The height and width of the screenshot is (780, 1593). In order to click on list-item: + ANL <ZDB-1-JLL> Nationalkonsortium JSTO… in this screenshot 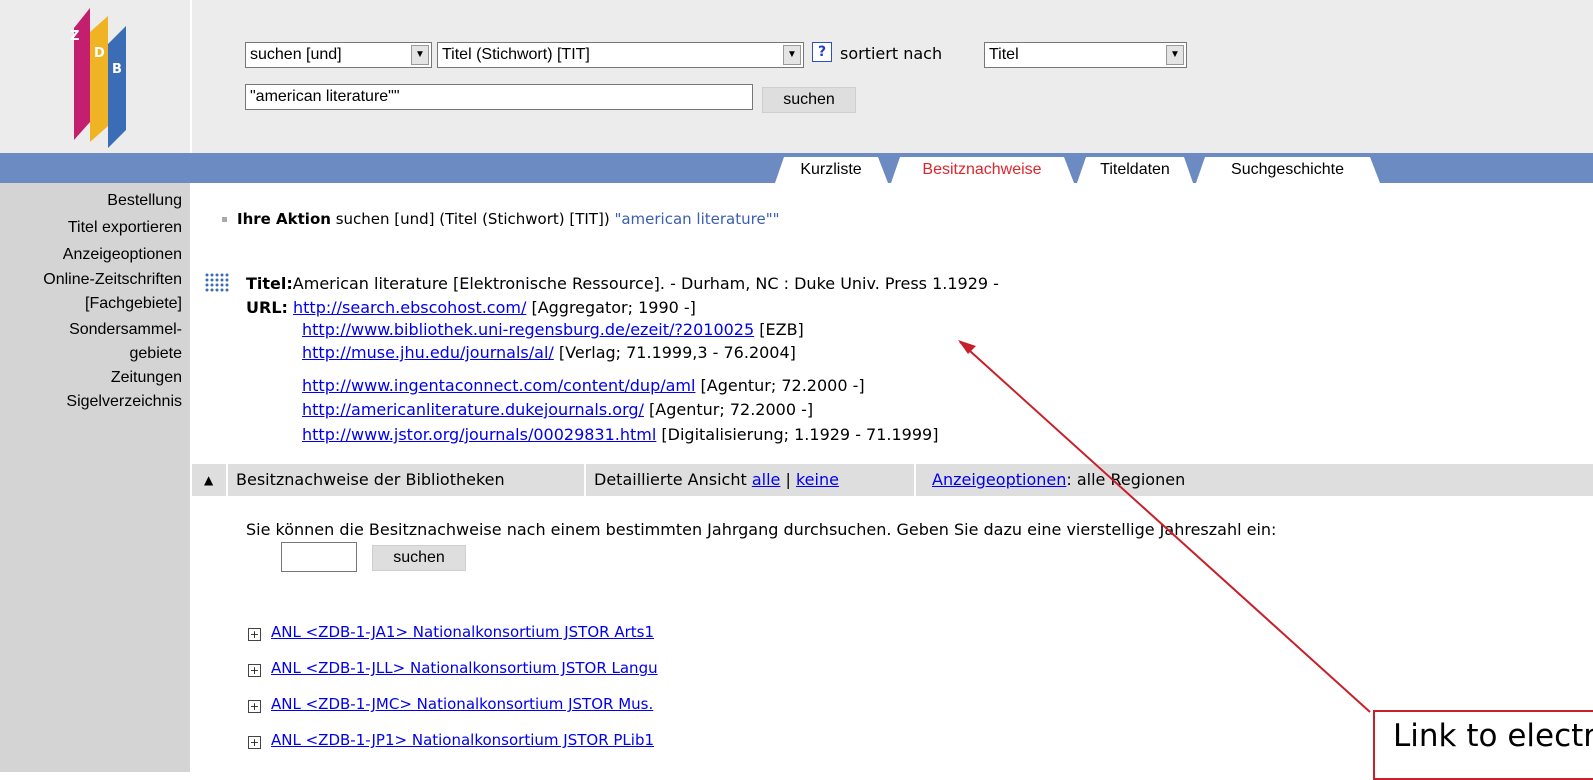, I will do `click(453, 668)`.